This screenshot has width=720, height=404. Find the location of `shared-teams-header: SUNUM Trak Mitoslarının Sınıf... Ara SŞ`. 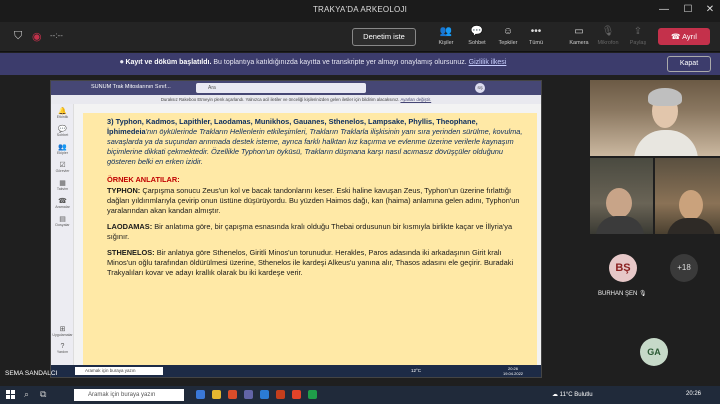

shared-teams-header: SUNUM Trak Mitoslarının Sınıf... Ara SŞ is located at coordinates (296, 88).